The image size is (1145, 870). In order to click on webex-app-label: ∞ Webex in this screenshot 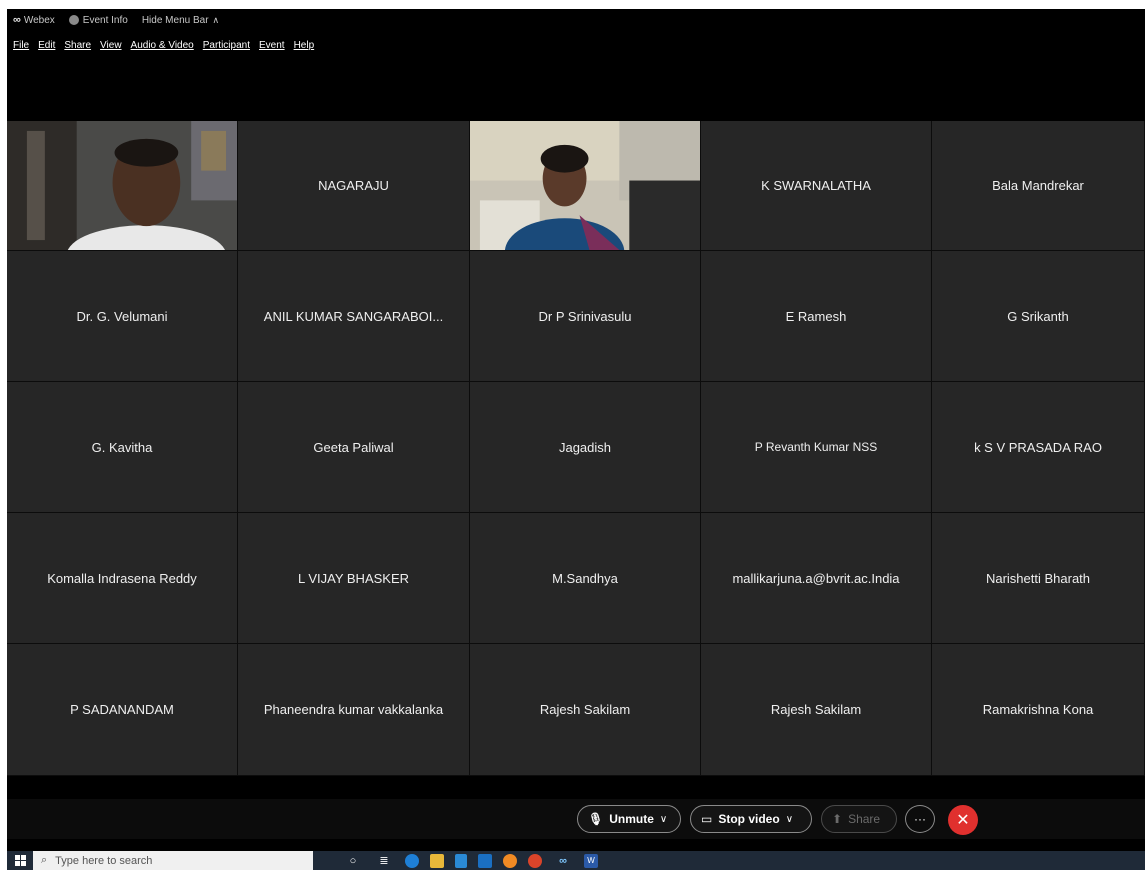, I will do `click(34, 20)`.